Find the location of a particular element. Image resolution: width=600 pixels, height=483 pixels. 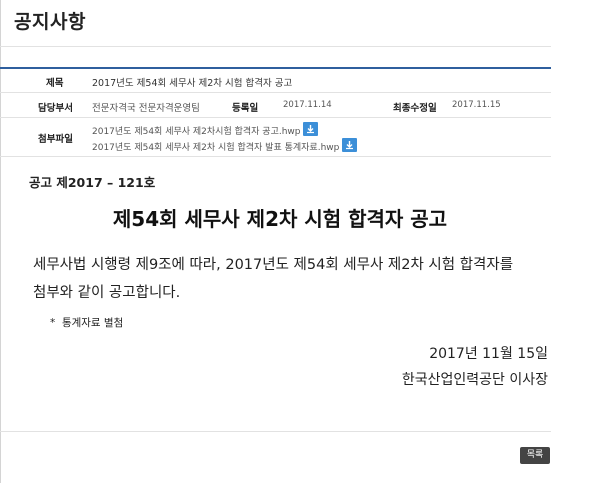

modified-value: 2017.11.15 is located at coordinates (476, 105).